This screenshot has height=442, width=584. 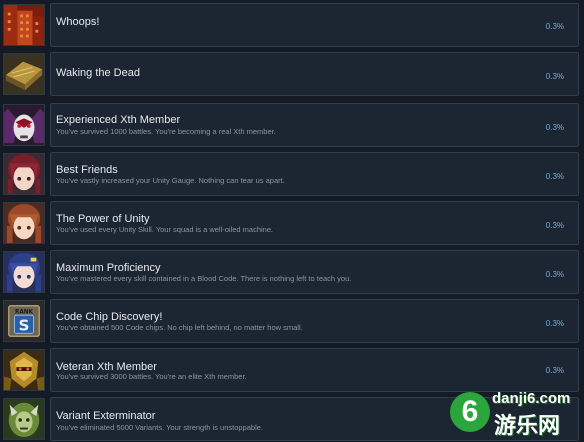 What do you see at coordinates (314, 25) in the screenshot?
I see `achievement-panel: Whoops! 0.3%` at bounding box center [314, 25].